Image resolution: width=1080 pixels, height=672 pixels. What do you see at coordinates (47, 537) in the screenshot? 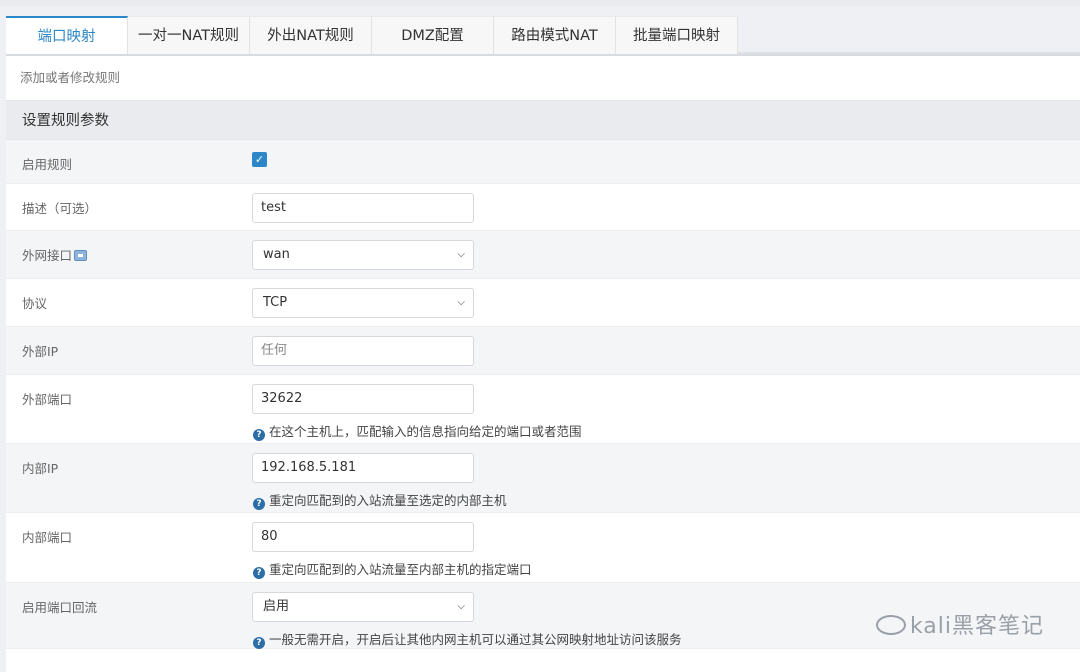
I see `internal-port-label: 内部端口` at bounding box center [47, 537].